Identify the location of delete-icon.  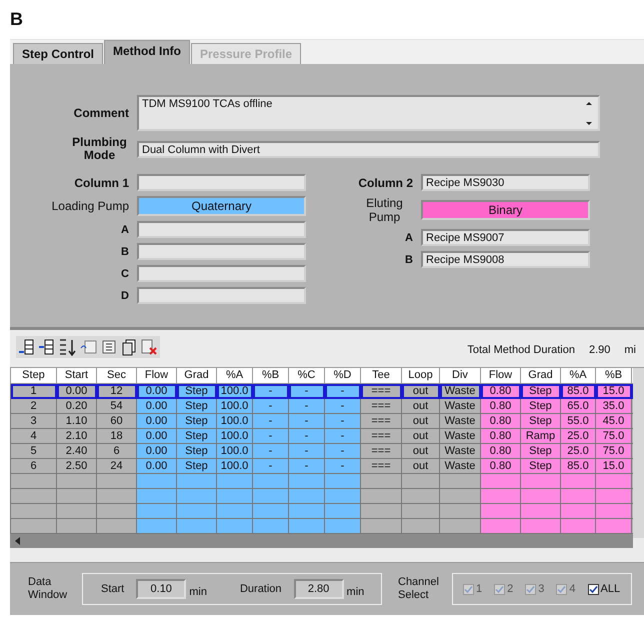
(149, 347).